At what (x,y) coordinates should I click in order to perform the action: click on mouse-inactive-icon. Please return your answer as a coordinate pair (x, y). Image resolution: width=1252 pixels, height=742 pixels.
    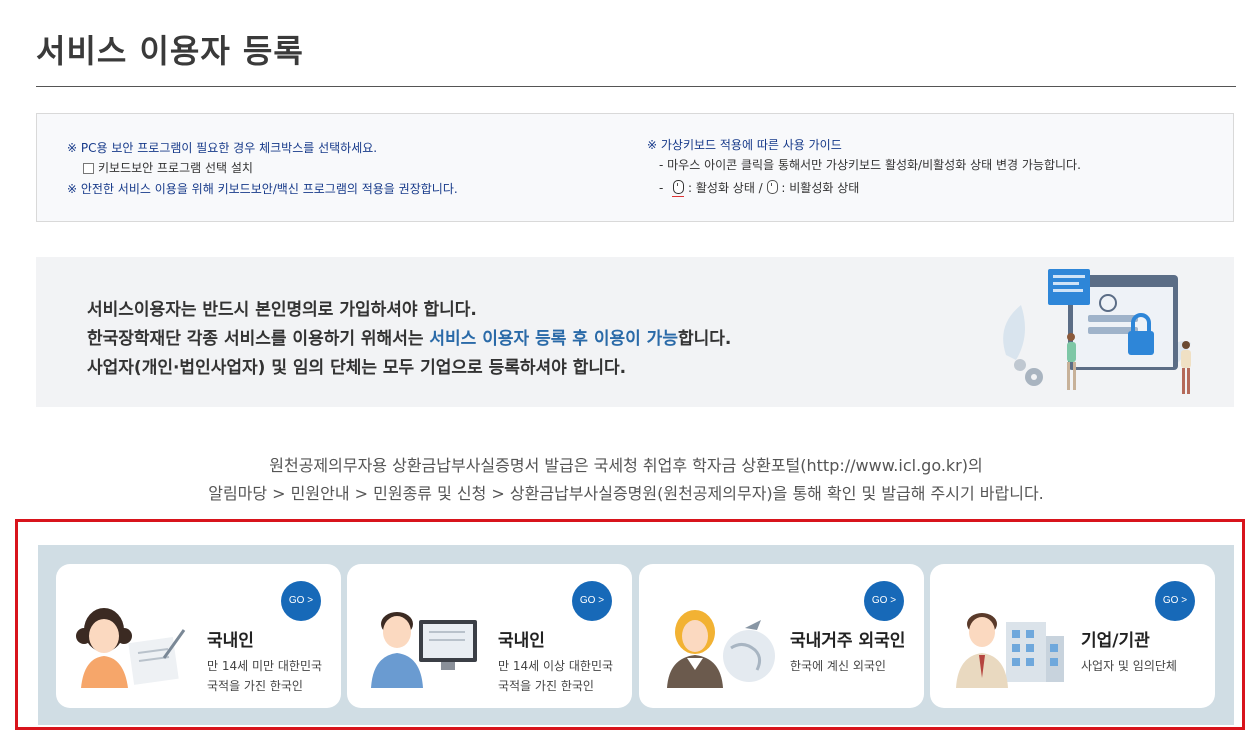
    Looking at the image, I should click on (772, 187).